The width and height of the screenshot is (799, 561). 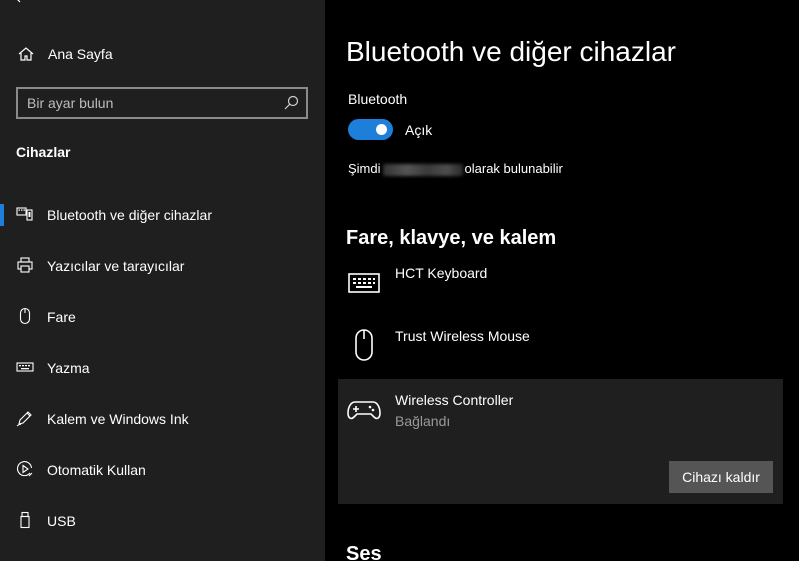 I want to click on sidebar-item-usb: USB, so click(x=162, y=520).